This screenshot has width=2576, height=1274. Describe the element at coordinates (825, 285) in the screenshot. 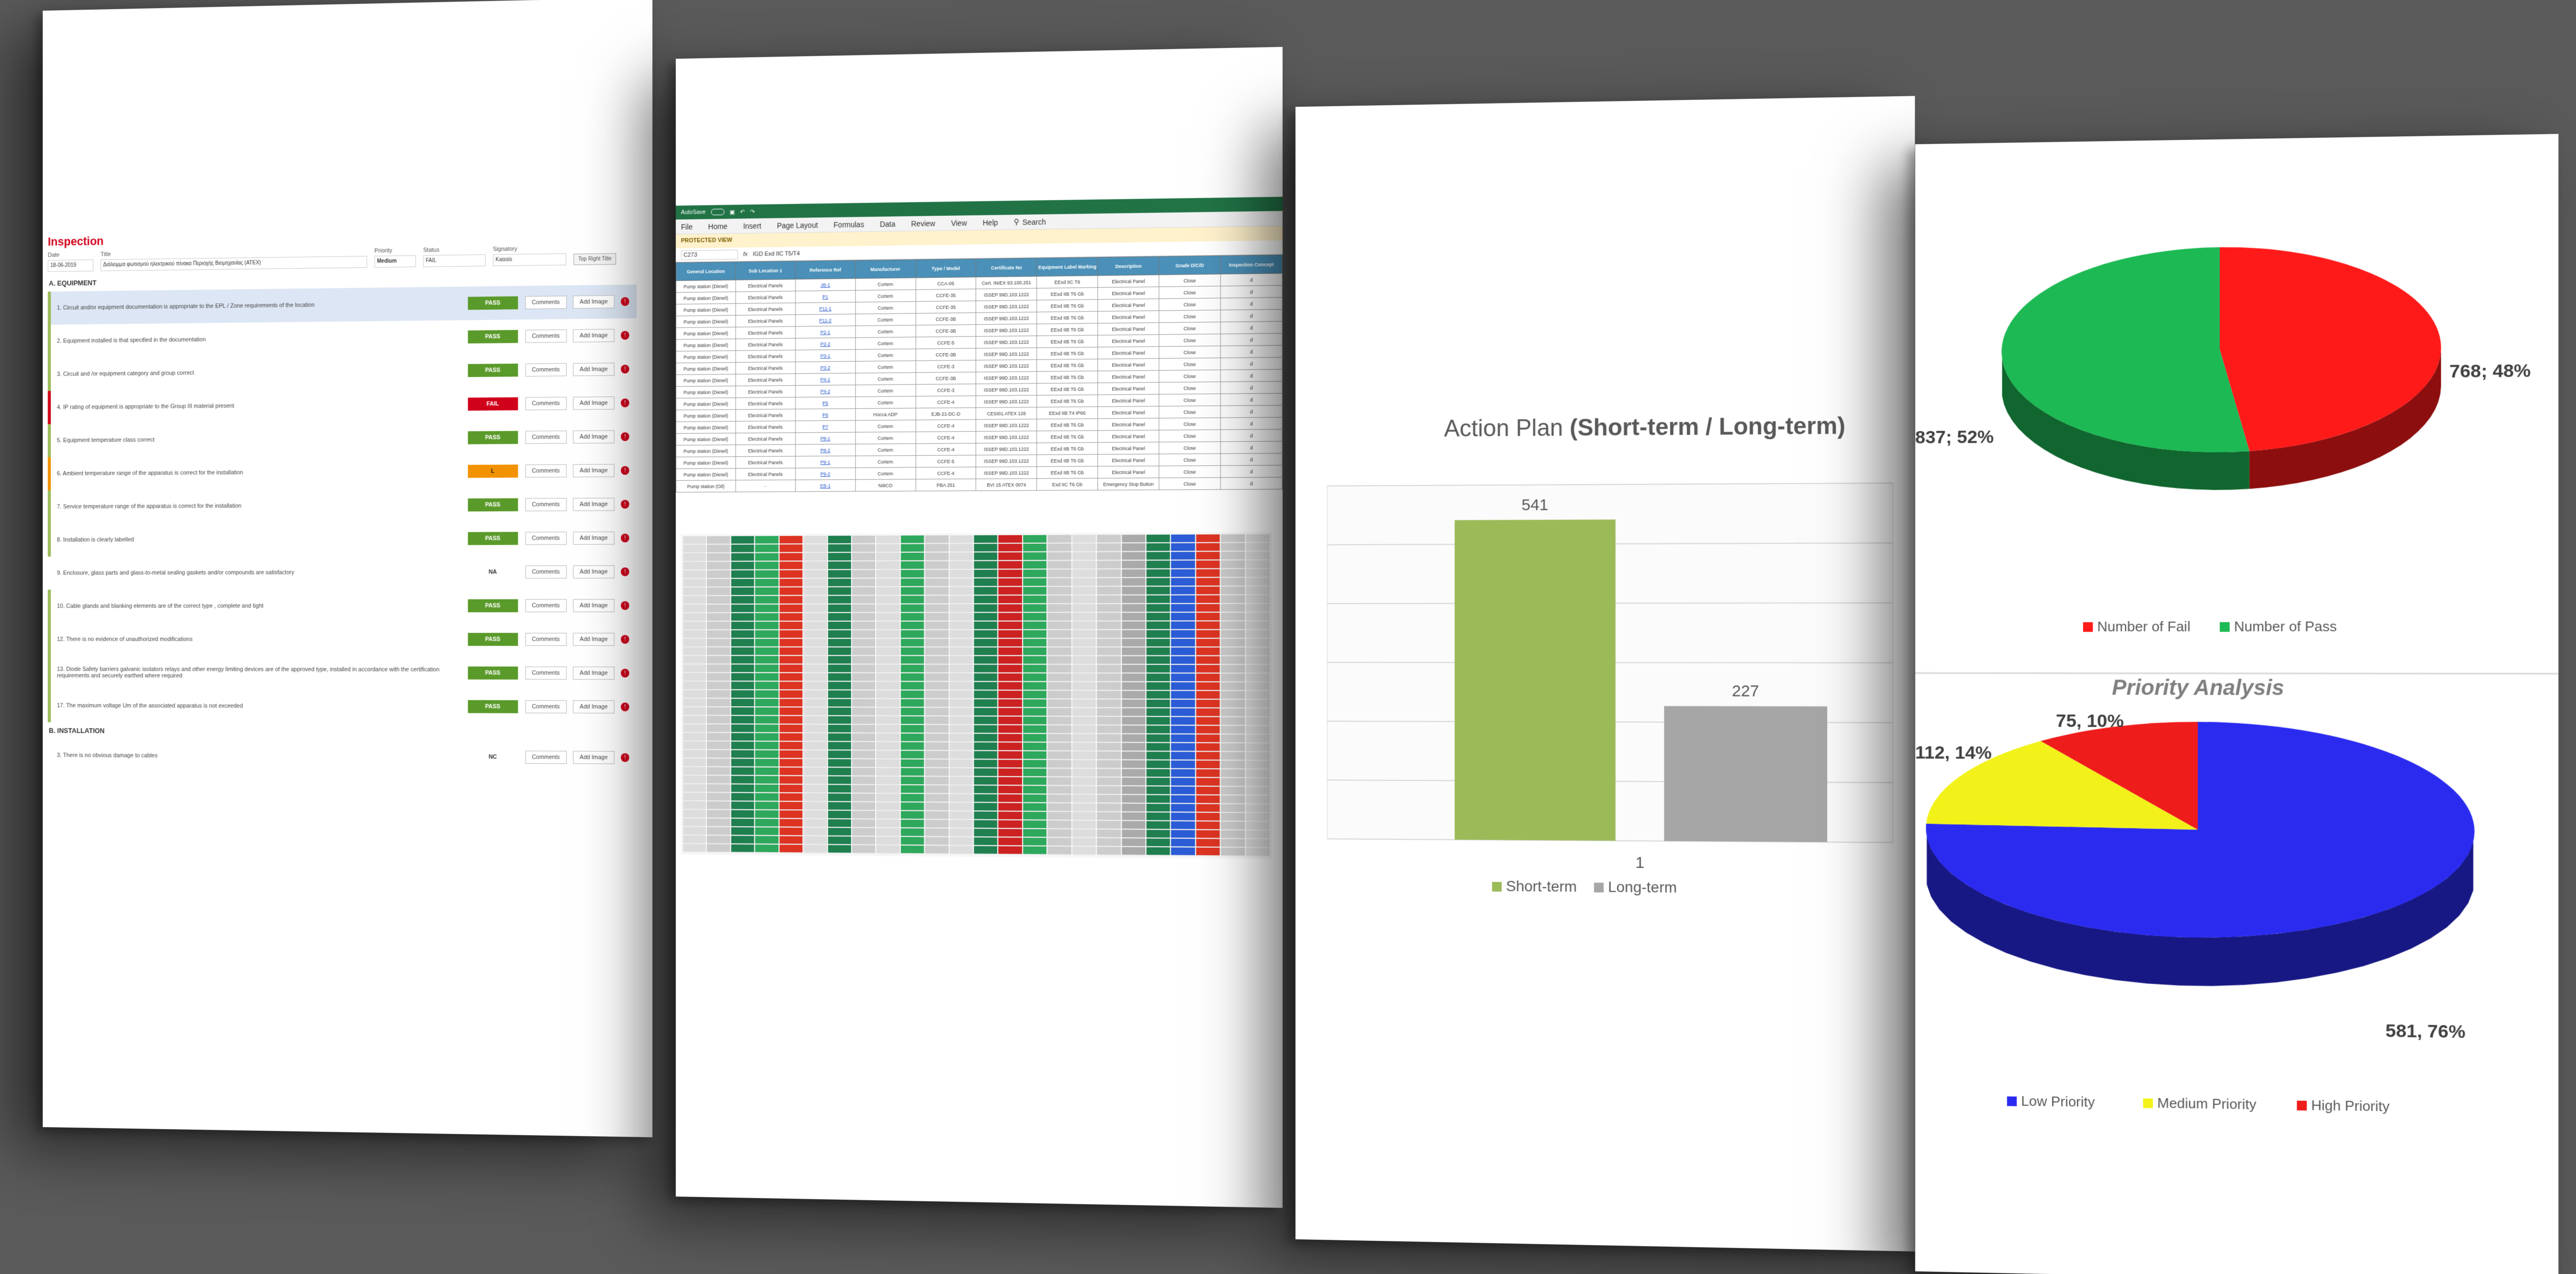

I see `table-cell: JB-1` at that location.